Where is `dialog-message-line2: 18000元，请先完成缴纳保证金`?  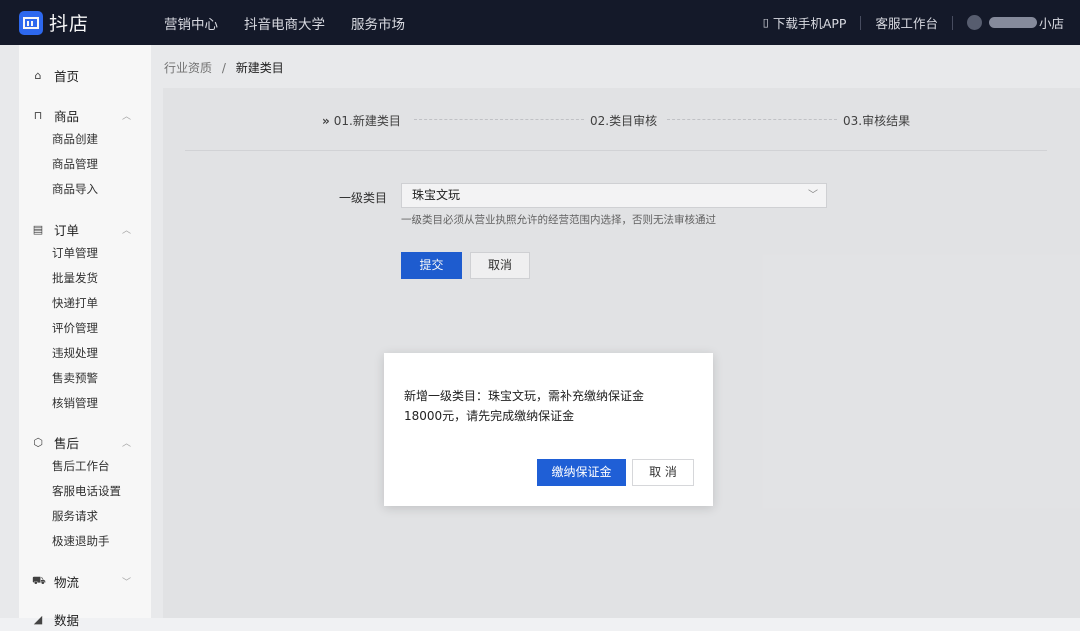
dialog-message-line2: 18000元，请先完成缴纳保证金 is located at coordinates (489, 416).